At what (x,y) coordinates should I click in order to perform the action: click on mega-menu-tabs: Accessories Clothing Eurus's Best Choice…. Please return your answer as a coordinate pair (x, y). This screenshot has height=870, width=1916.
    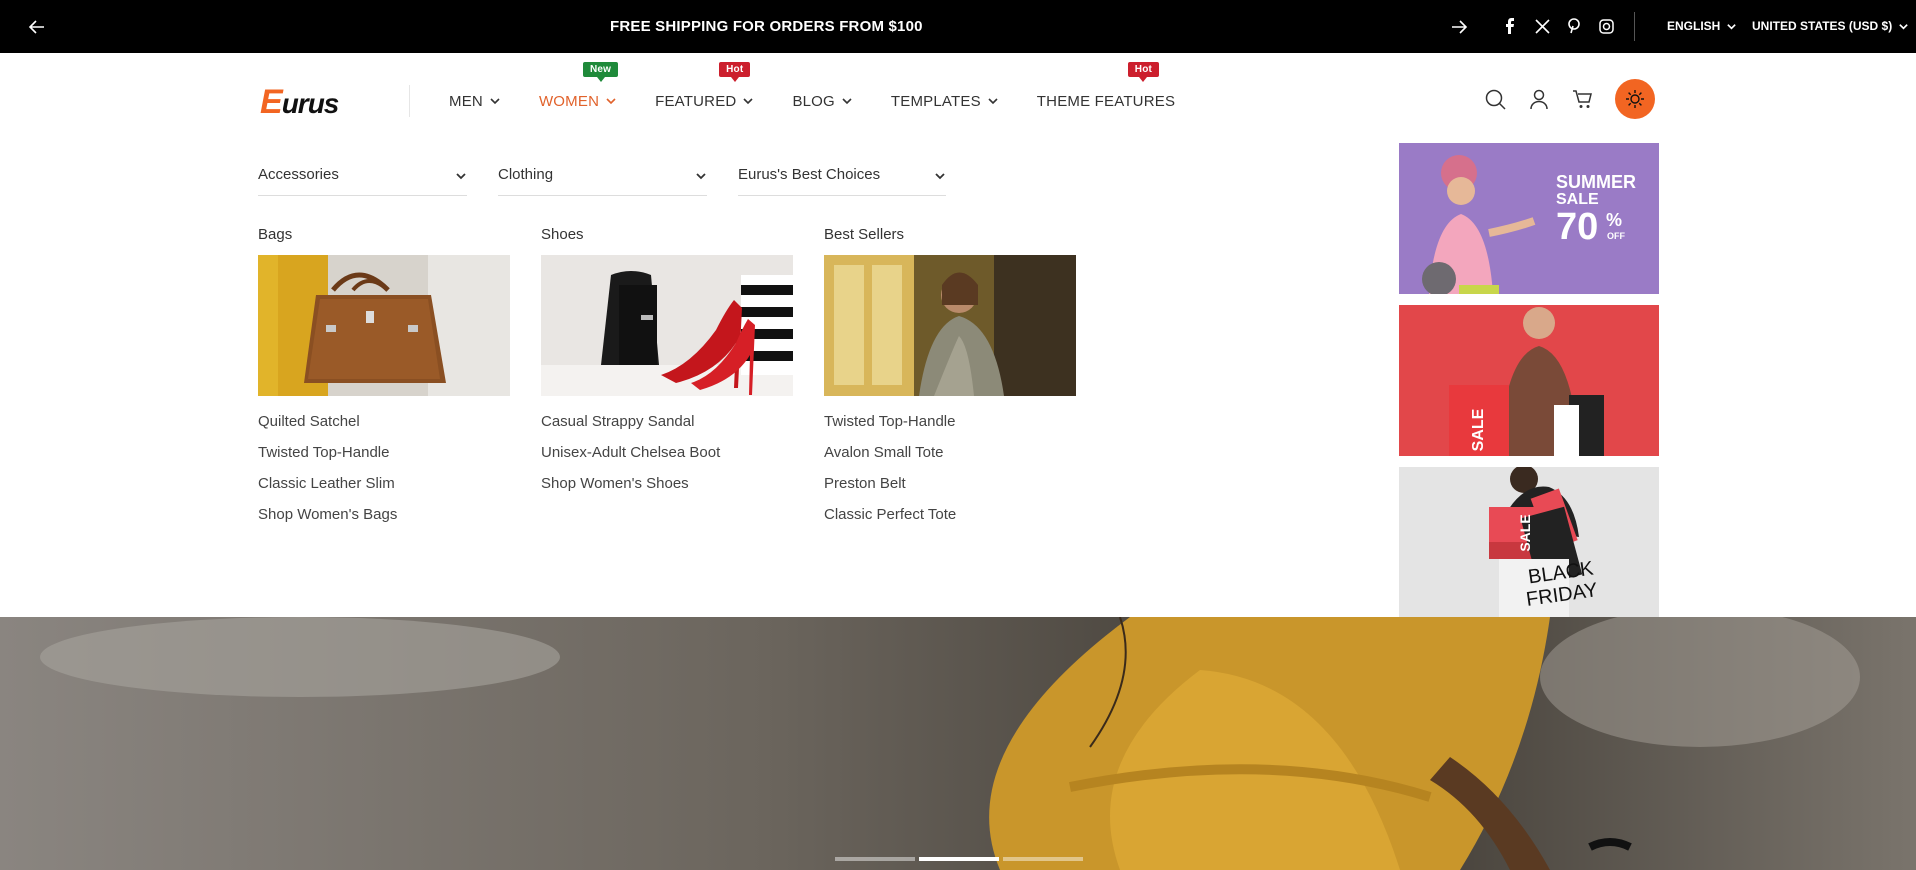
    Looking at the image, I should click on (602, 179).